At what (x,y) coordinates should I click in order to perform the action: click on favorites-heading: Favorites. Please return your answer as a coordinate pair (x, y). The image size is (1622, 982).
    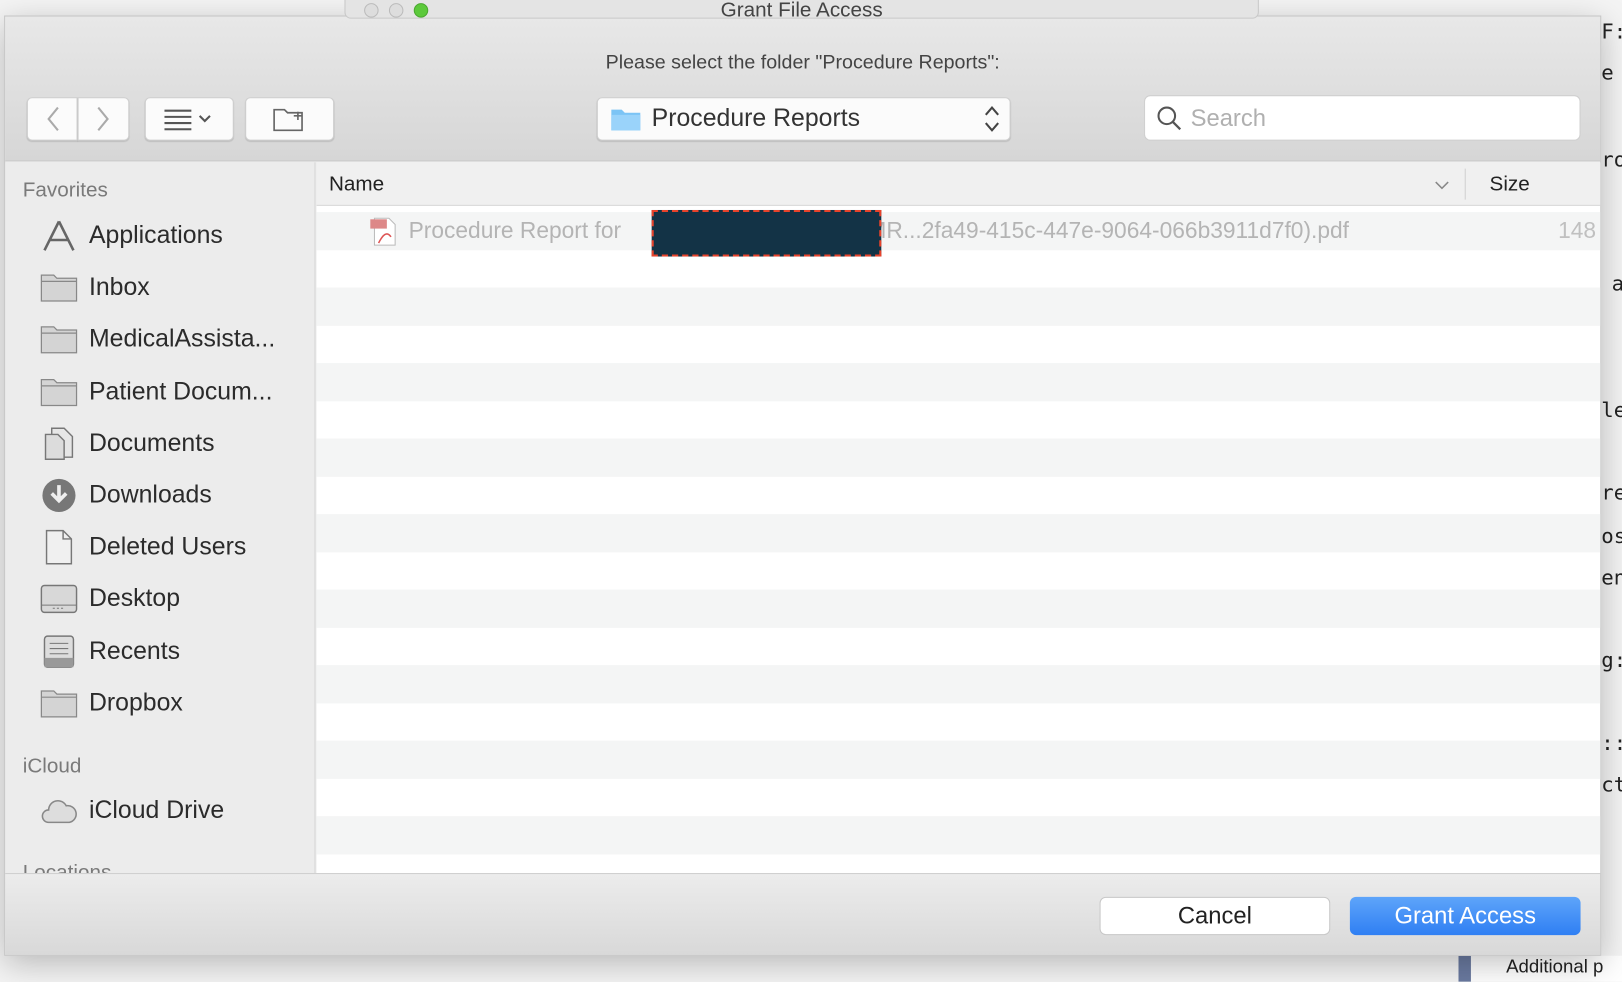
    Looking at the image, I should click on (65, 190).